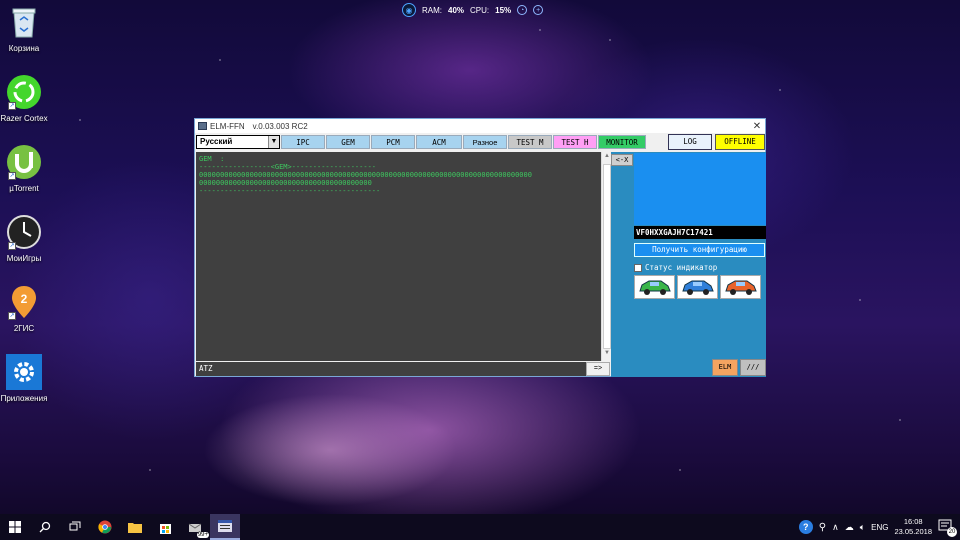 Image resolution: width=960 pixels, height=540 pixels. I want to click on offline-button: OFFLINE, so click(740, 142).